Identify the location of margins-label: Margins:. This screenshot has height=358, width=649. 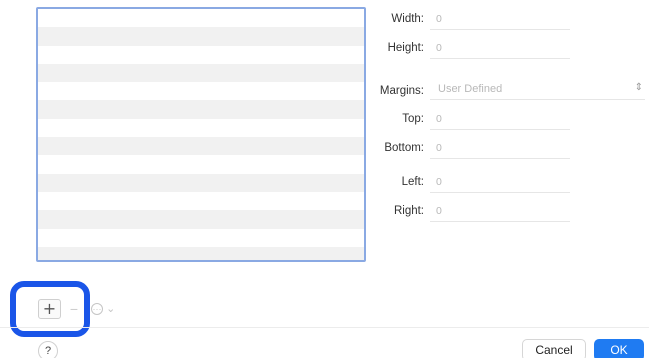
(401, 91).